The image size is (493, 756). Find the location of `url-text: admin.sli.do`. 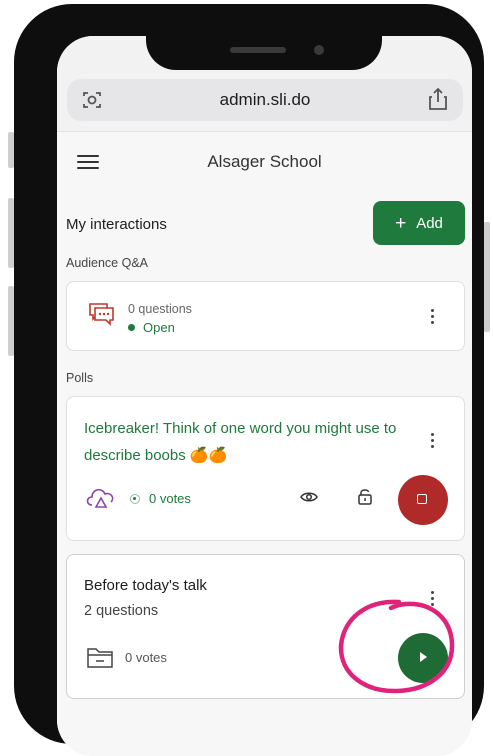

url-text: admin.sli.do is located at coordinates (265, 100).